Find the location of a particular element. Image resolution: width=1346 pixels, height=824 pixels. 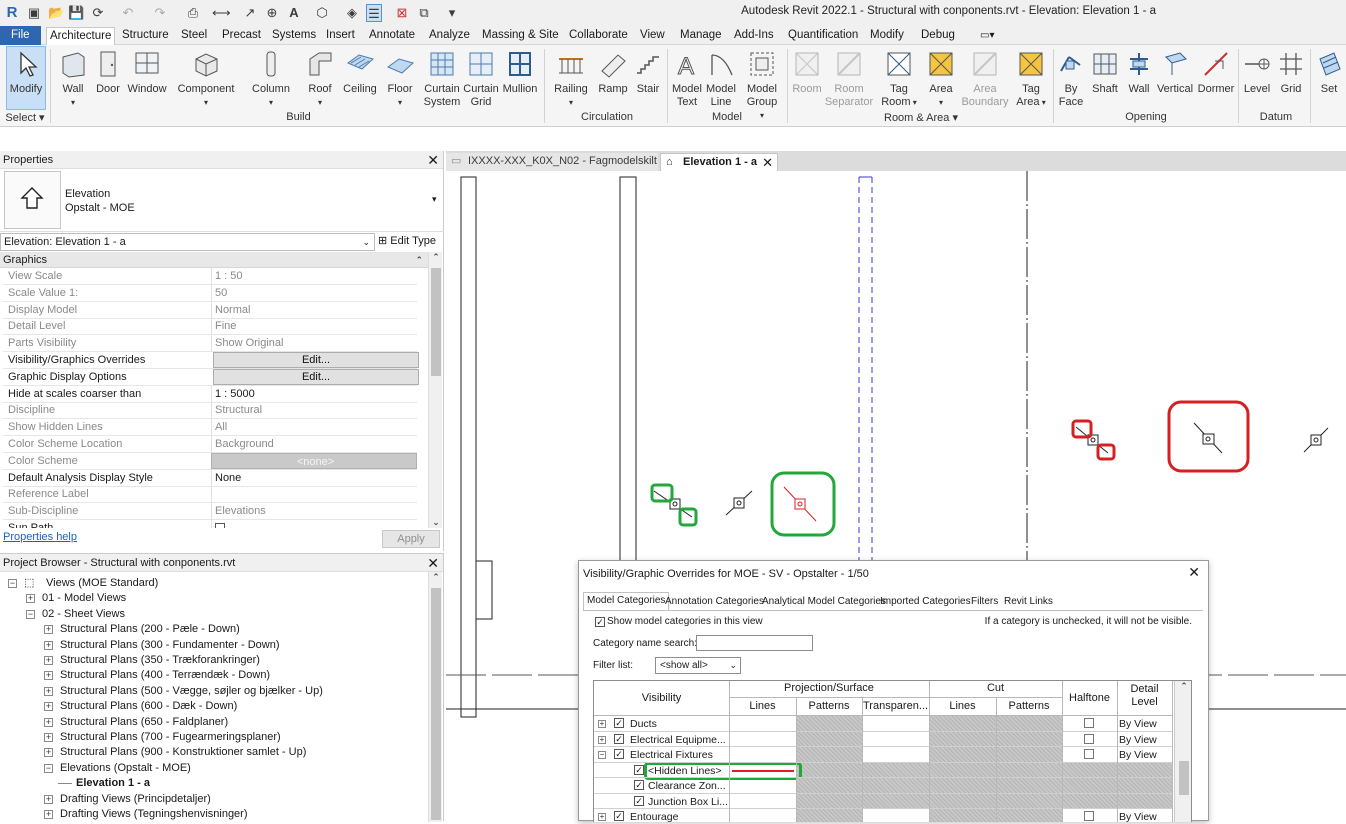

modify-button: Modify is located at coordinates (26, 78).